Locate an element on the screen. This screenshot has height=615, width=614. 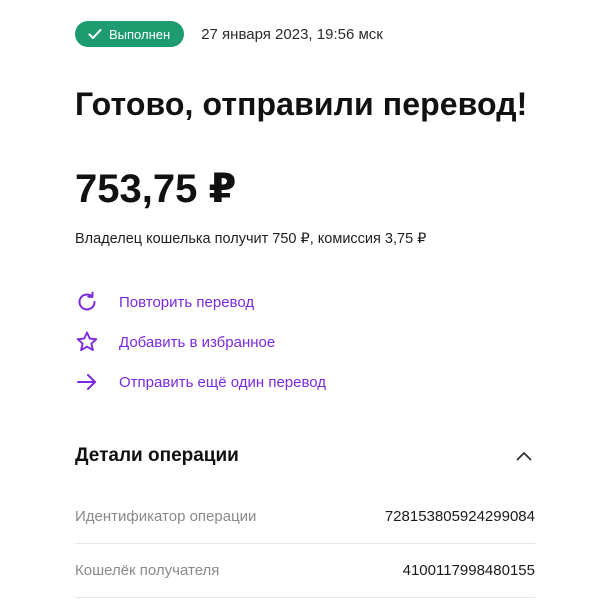
detail-value: 4100117998480155 is located at coordinates (468, 570).